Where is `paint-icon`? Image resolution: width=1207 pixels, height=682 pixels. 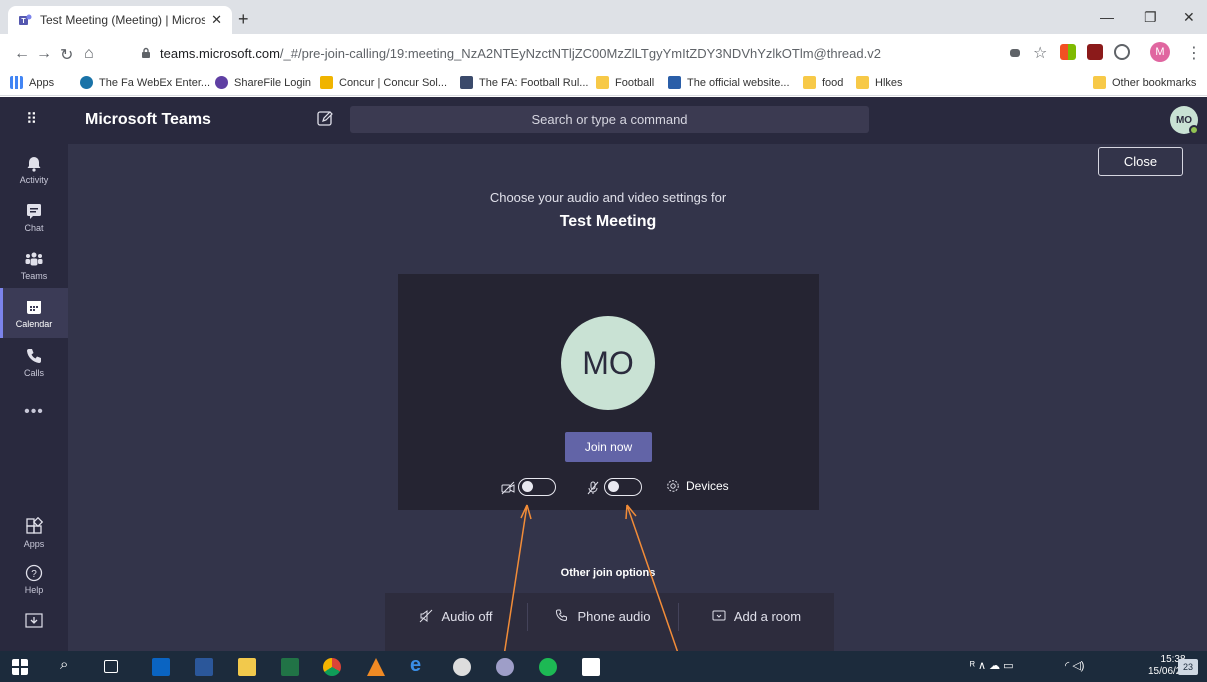
paint-icon is located at coordinates (505, 667).